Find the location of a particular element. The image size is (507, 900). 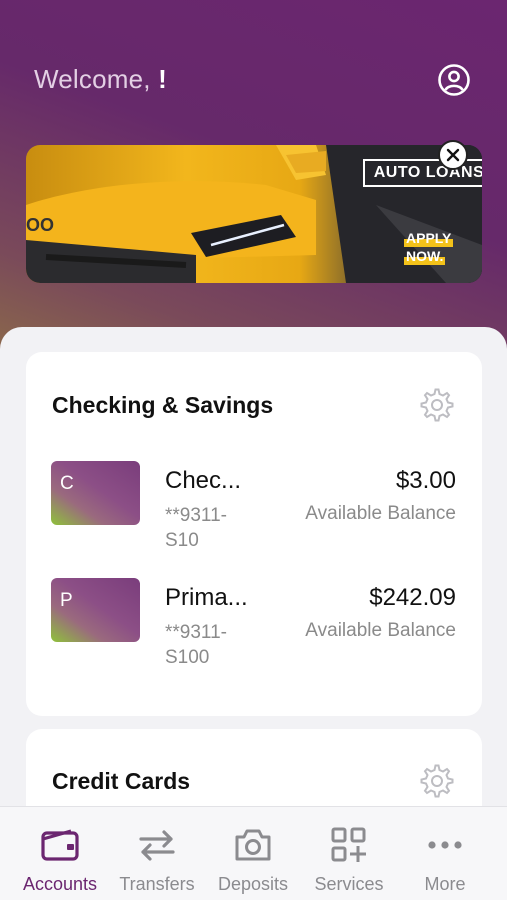

camera-icon is located at coordinates (253, 845).